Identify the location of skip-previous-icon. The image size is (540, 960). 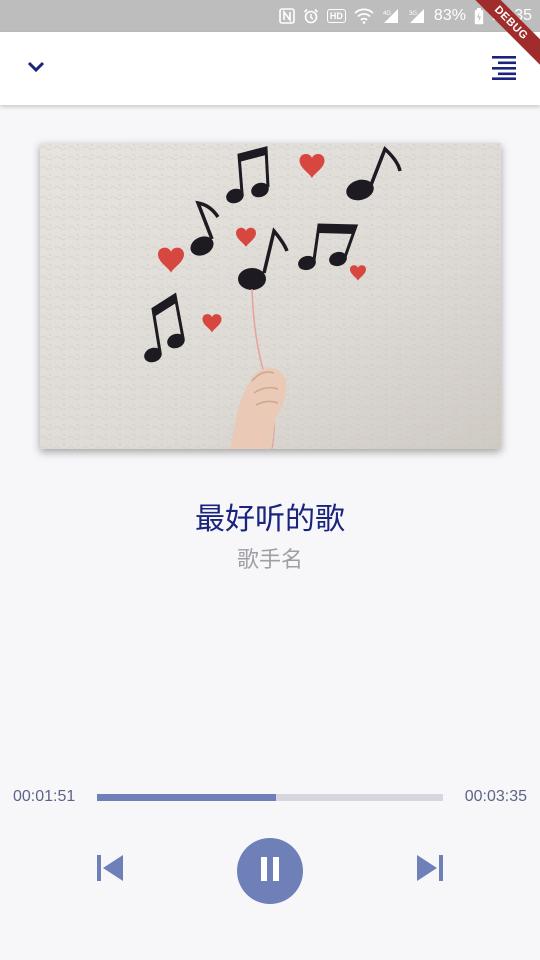
(110, 870).